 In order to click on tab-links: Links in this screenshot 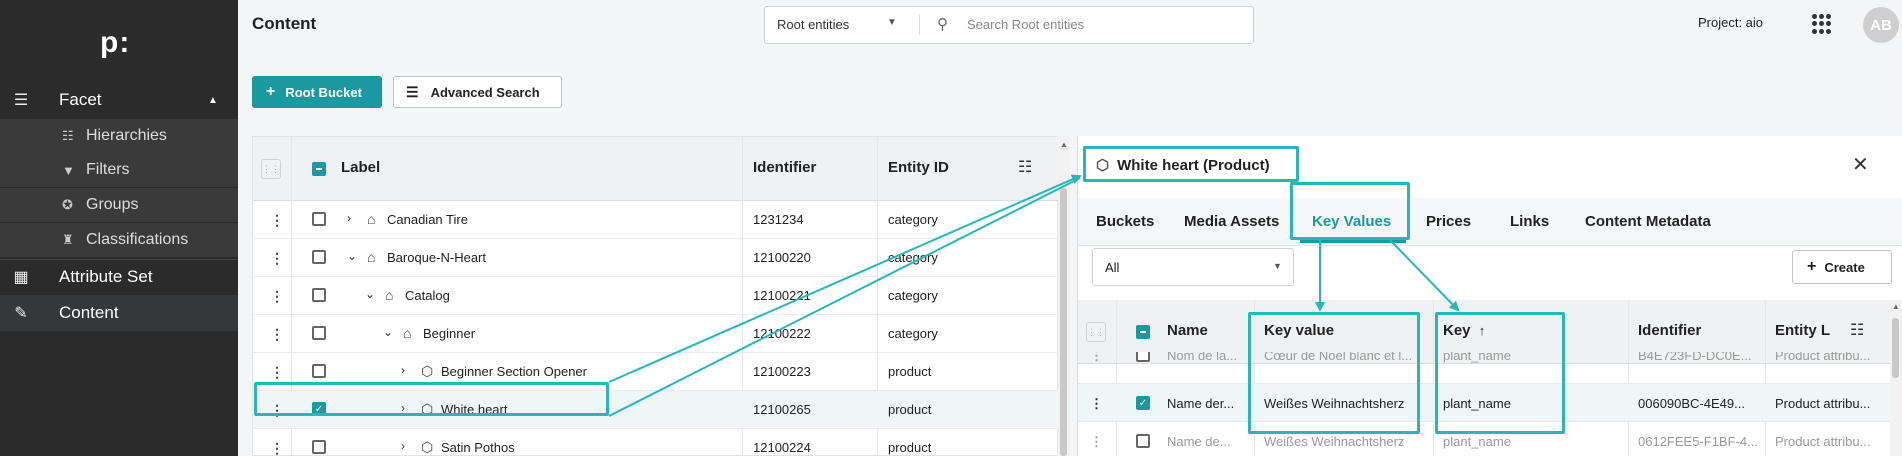, I will do `click(1529, 221)`.